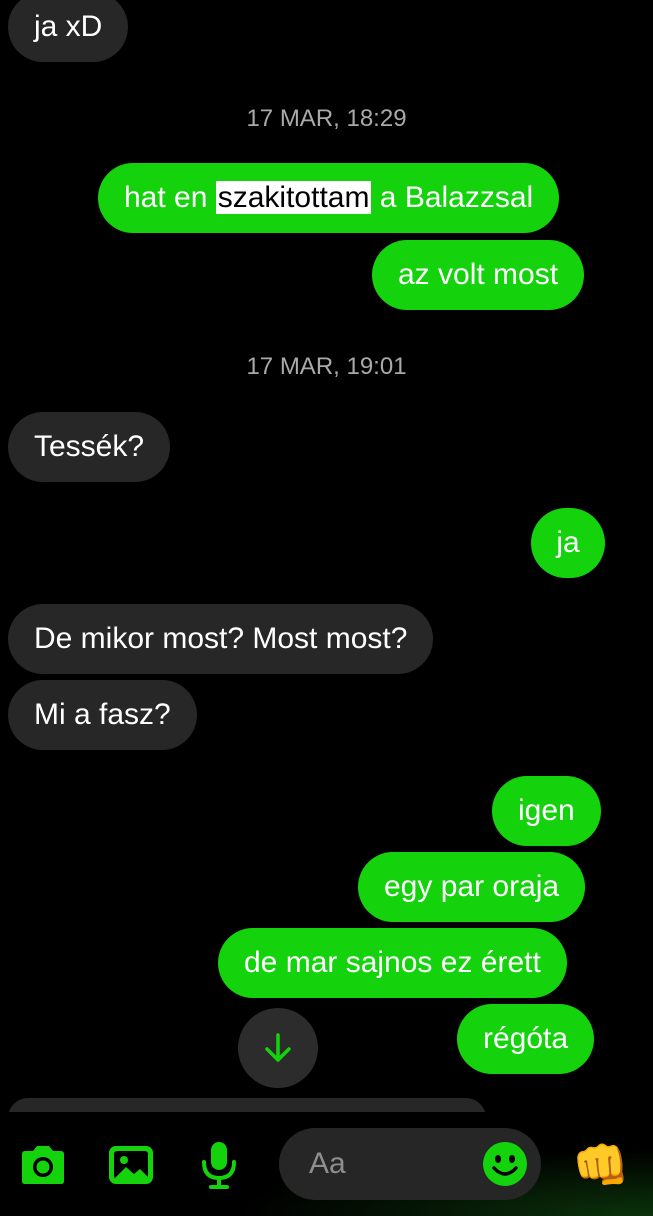 This screenshot has width=653, height=1216. What do you see at coordinates (68, 26) in the screenshot?
I see `message-text: ja xD` at bounding box center [68, 26].